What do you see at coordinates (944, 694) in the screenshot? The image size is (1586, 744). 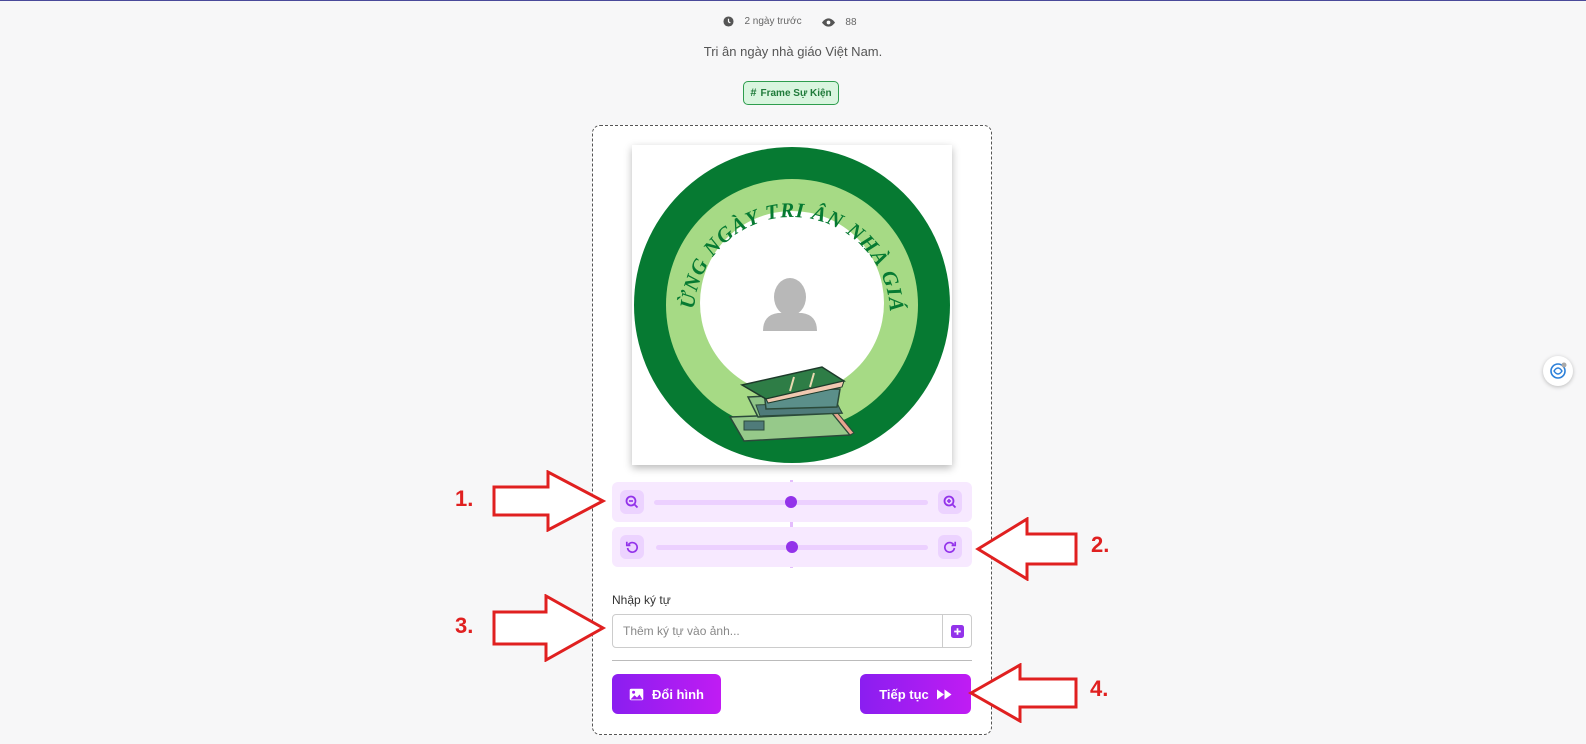 I see `fast-forward-icon` at bounding box center [944, 694].